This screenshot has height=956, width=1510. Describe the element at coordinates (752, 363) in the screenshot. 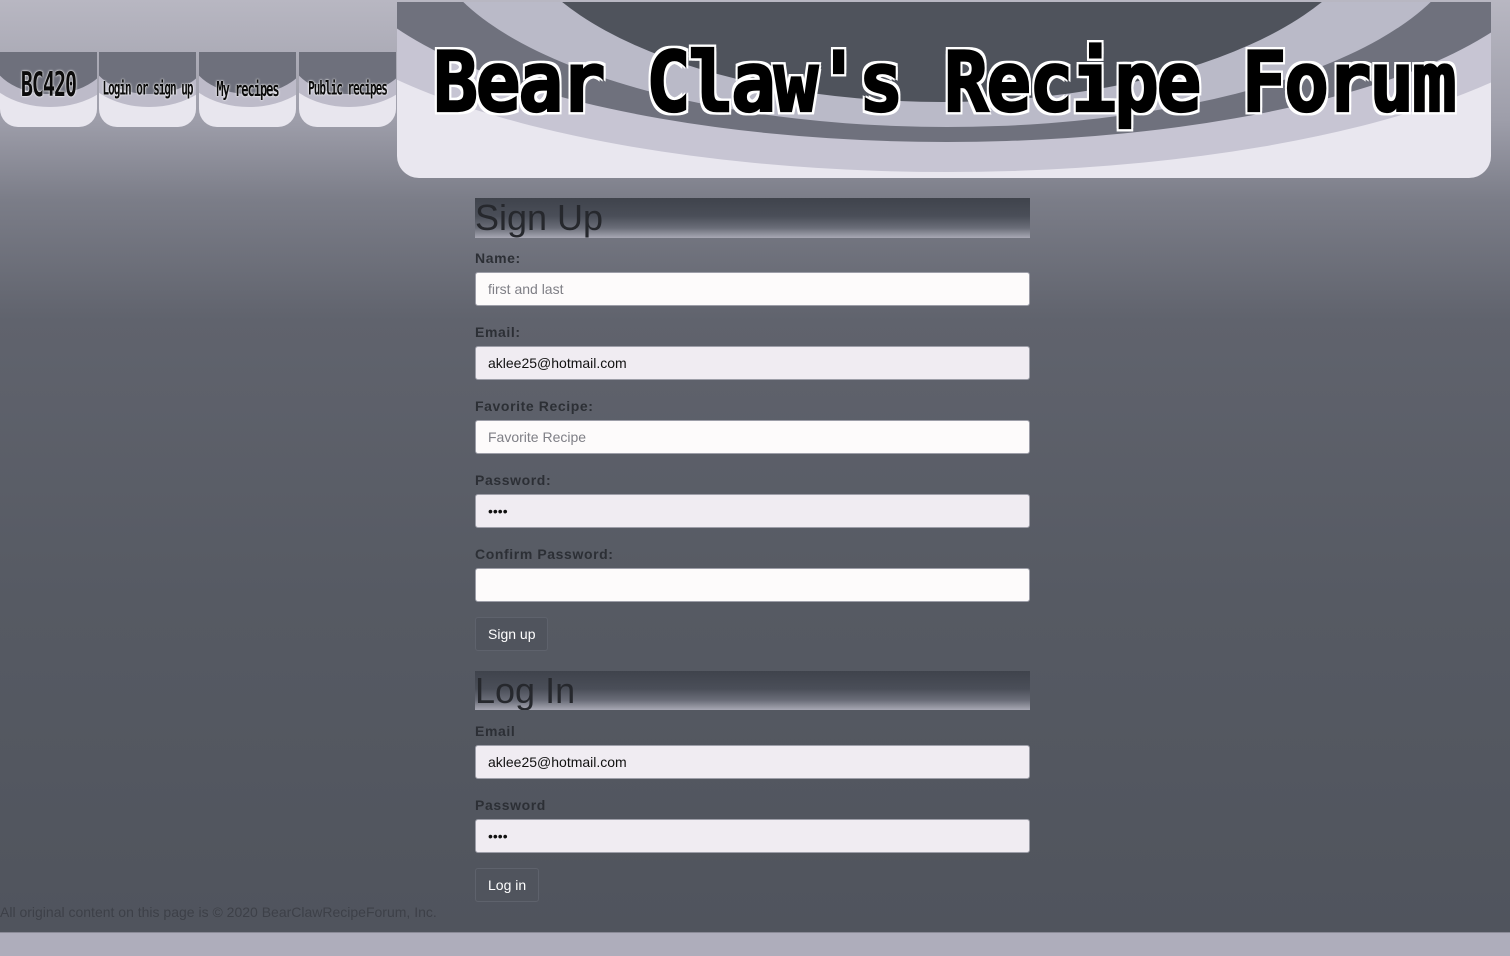

I see `signup-email-field` at that location.